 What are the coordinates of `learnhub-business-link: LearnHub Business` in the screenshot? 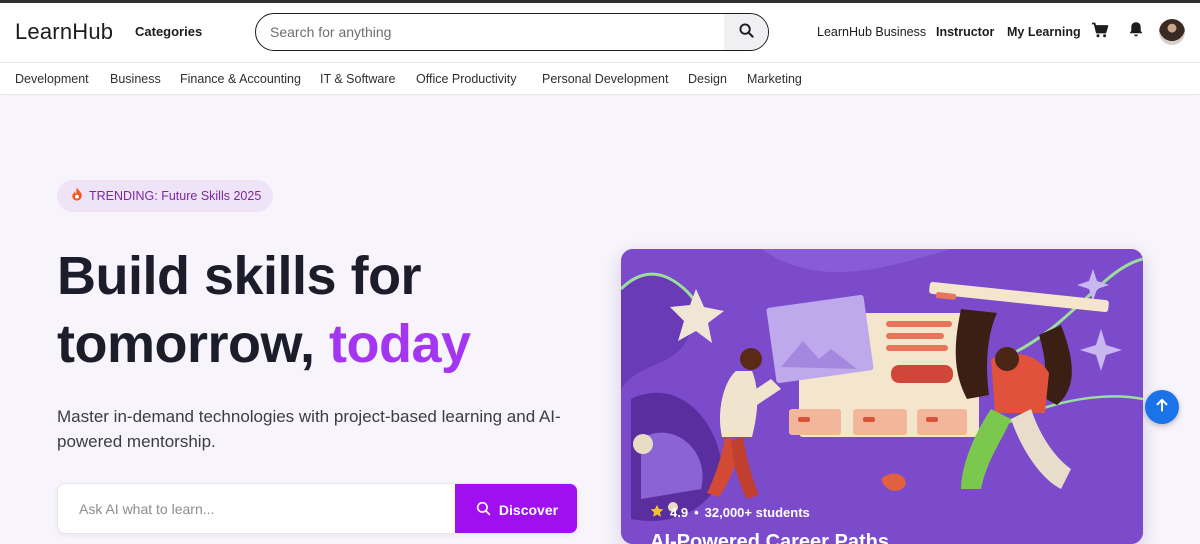 It's located at (871, 32).